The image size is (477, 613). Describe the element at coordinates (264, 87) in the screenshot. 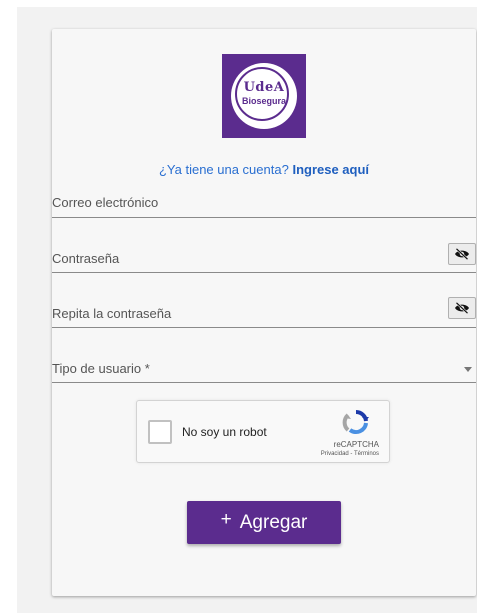

I see `logo-line-1: UdeA` at that location.